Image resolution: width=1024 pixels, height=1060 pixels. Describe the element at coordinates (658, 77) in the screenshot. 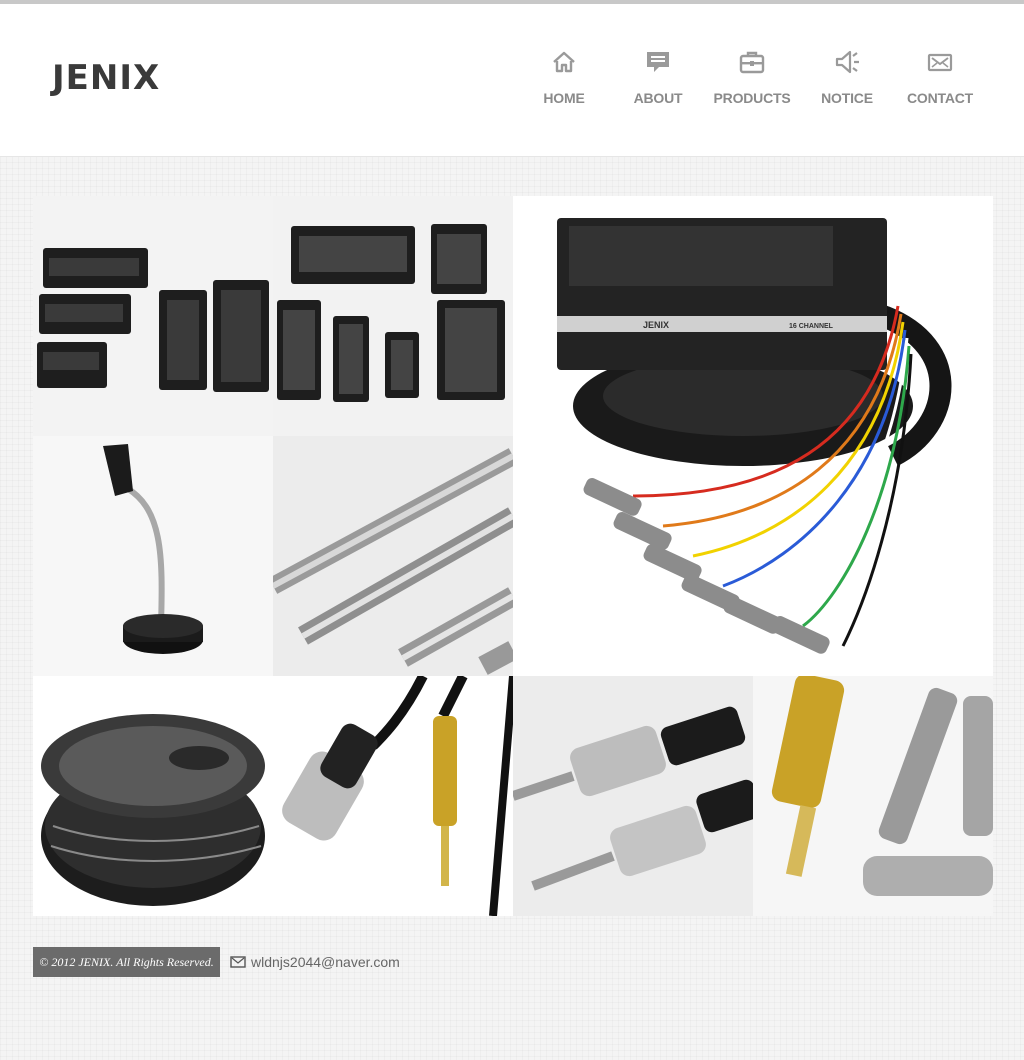

I see `nav-about: ABOUT` at that location.